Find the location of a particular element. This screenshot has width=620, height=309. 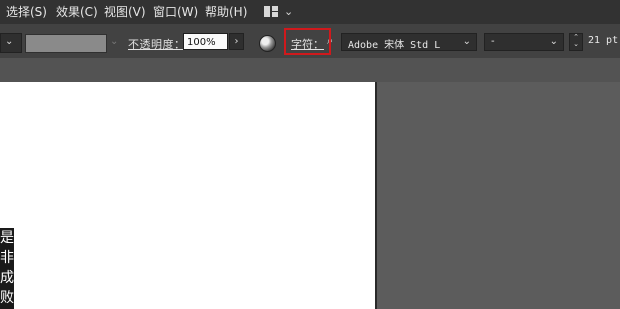

highlight-box is located at coordinates (307, 41).